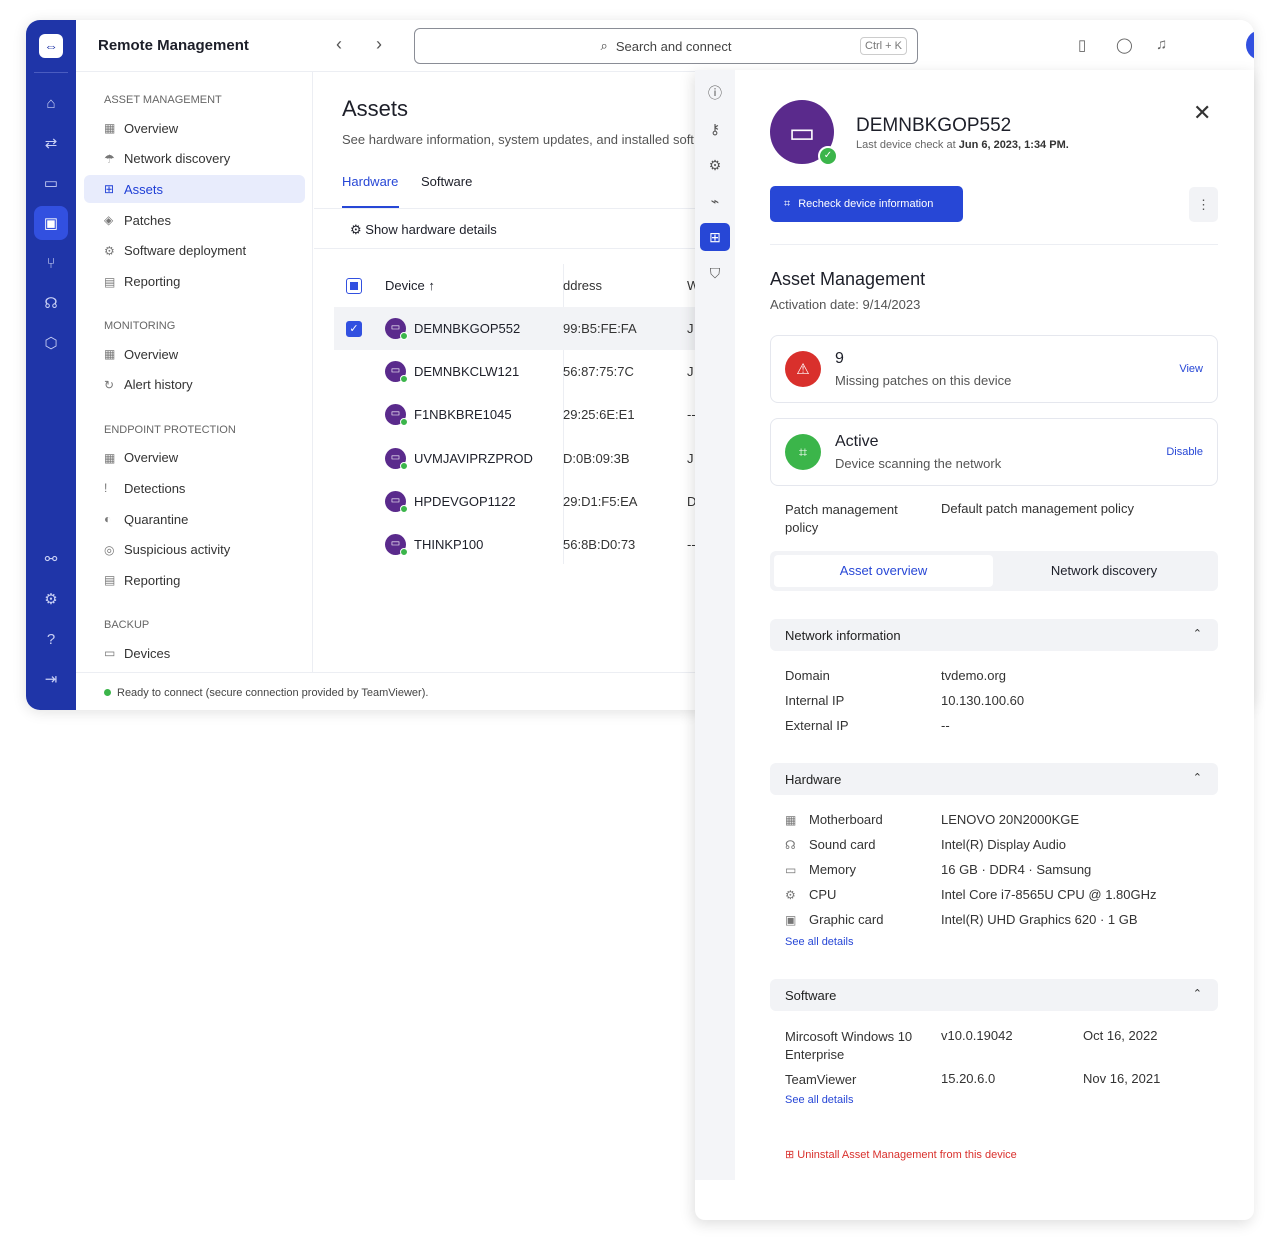  Describe the element at coordinates (194, 519) in the screenshot. I see `sidebar-item: ◐ Quarantine` at that location.